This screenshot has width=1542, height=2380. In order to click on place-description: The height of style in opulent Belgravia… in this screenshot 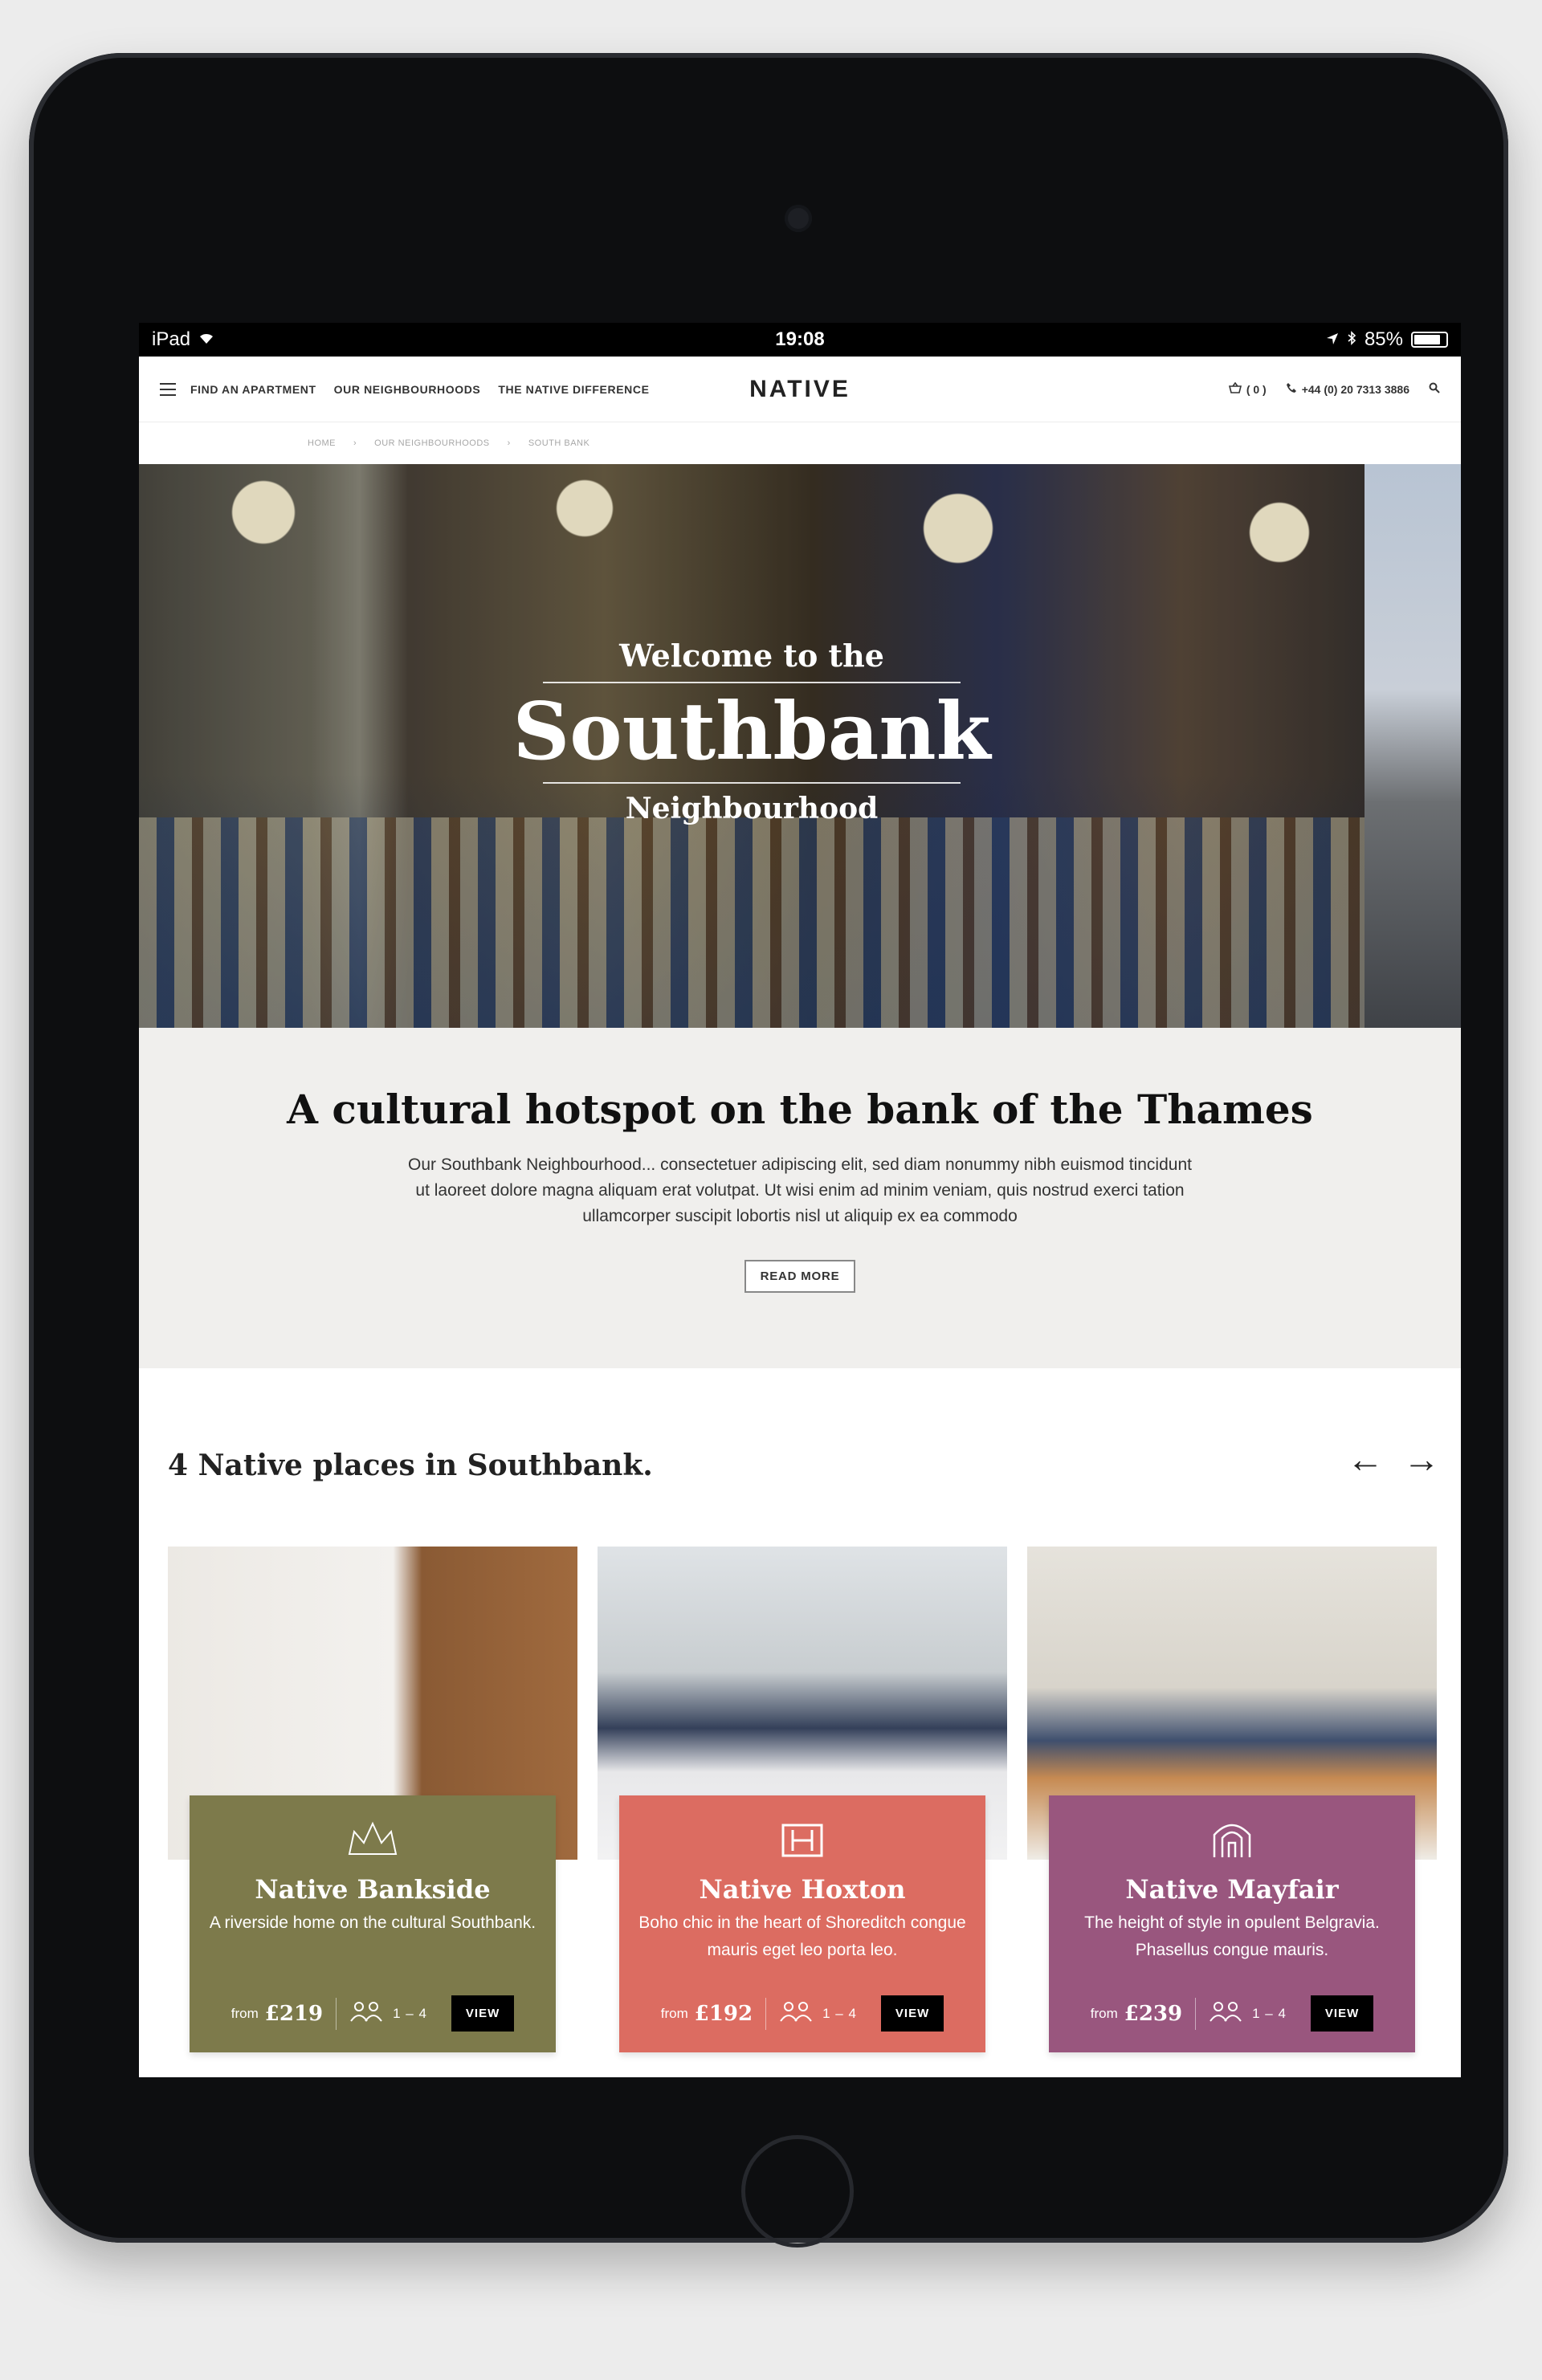, I will do `click(1232, 1936)`.